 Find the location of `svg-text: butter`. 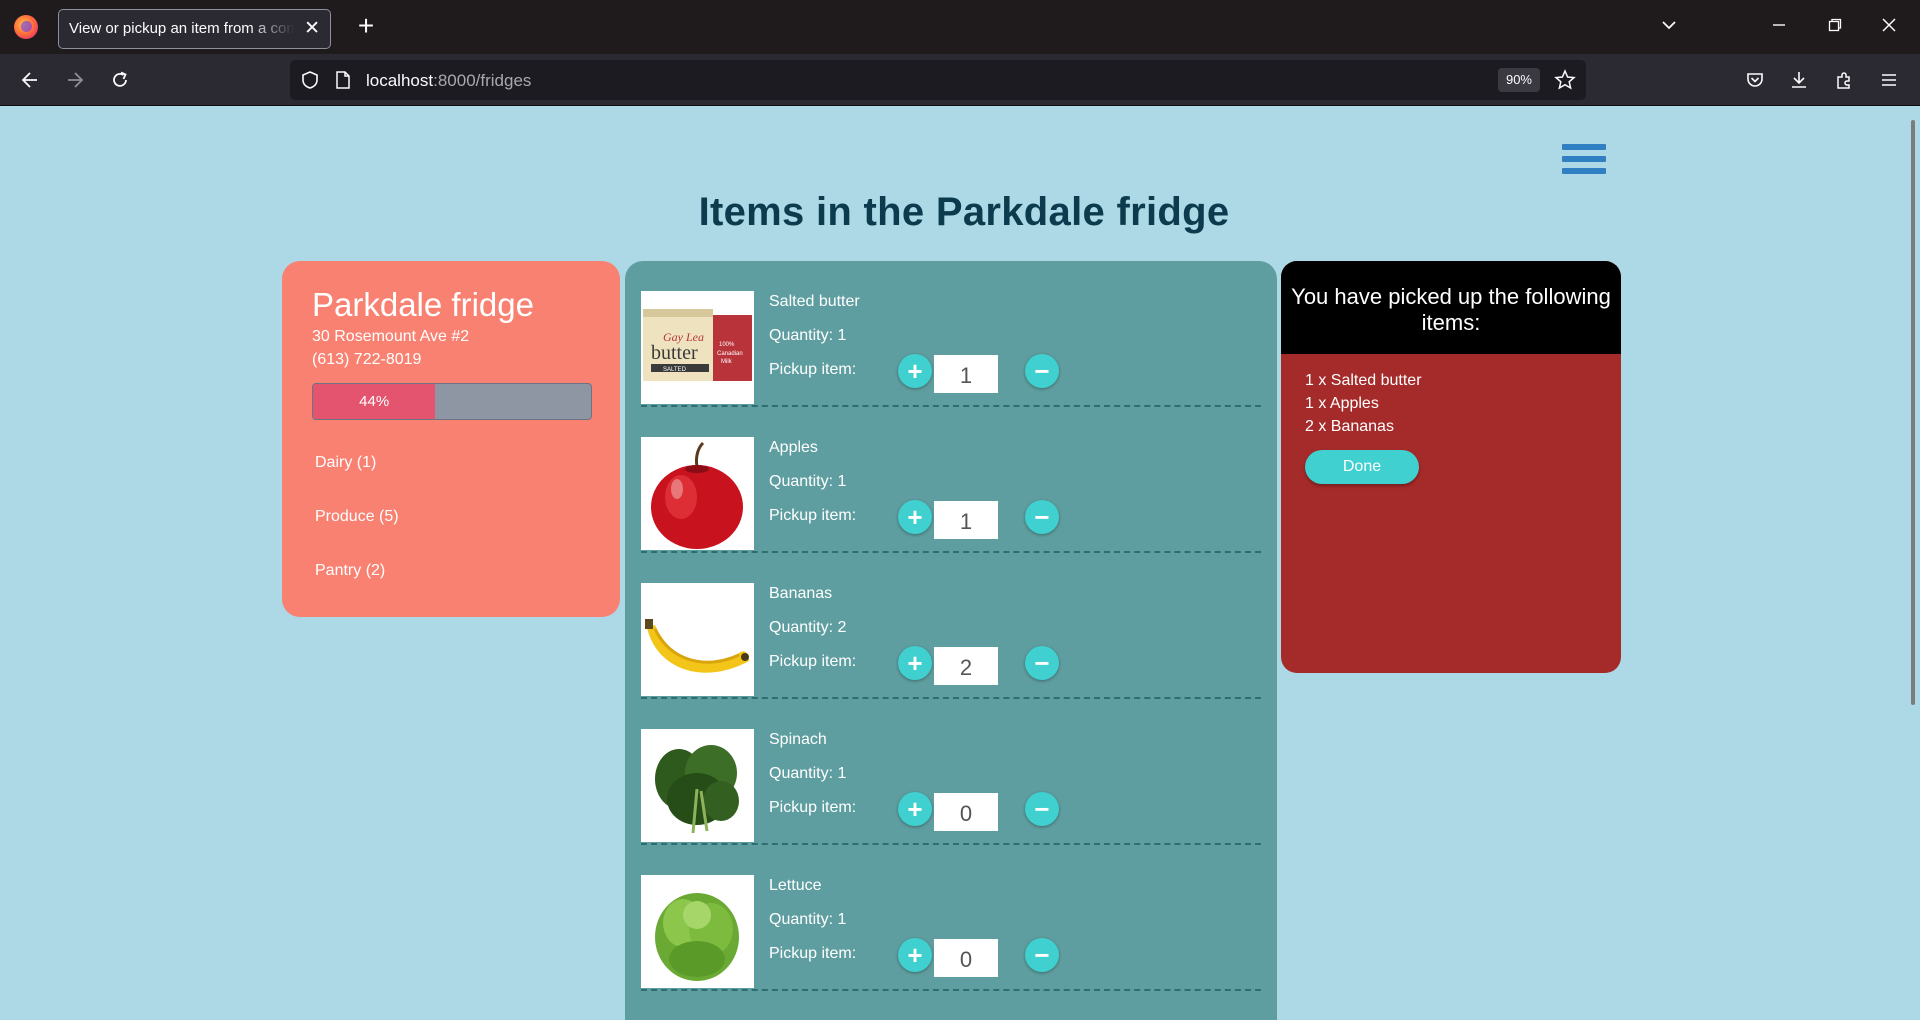

svg-text: butter is located at coordinates (674, 353).